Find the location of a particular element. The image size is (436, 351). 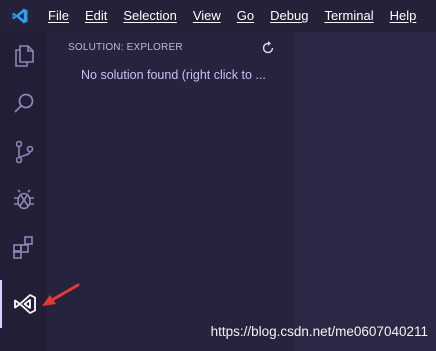

search-icon is located at coordinates (23, 104).